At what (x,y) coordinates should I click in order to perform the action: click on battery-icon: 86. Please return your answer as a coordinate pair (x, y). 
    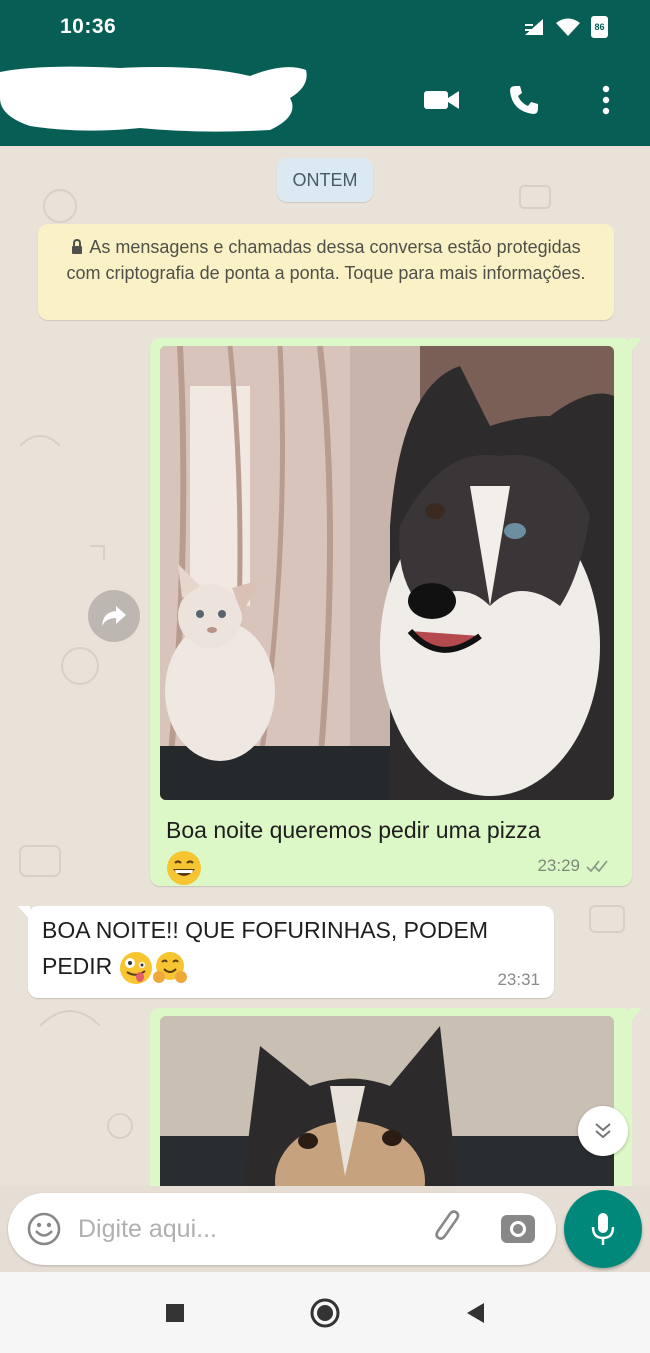
    Looking at the image, I should click on (599, 27).